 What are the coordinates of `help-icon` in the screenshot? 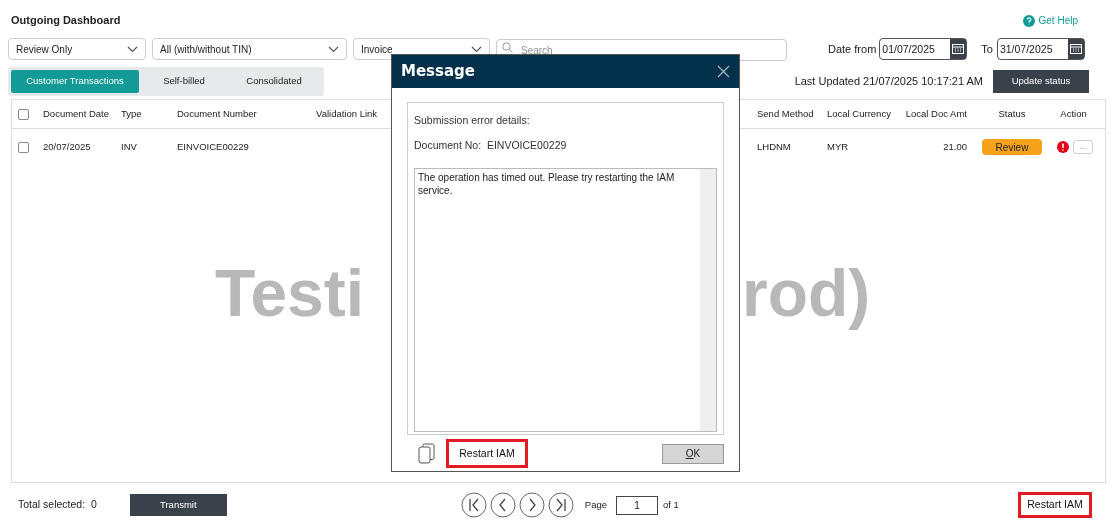 It's located at (1028, 20).